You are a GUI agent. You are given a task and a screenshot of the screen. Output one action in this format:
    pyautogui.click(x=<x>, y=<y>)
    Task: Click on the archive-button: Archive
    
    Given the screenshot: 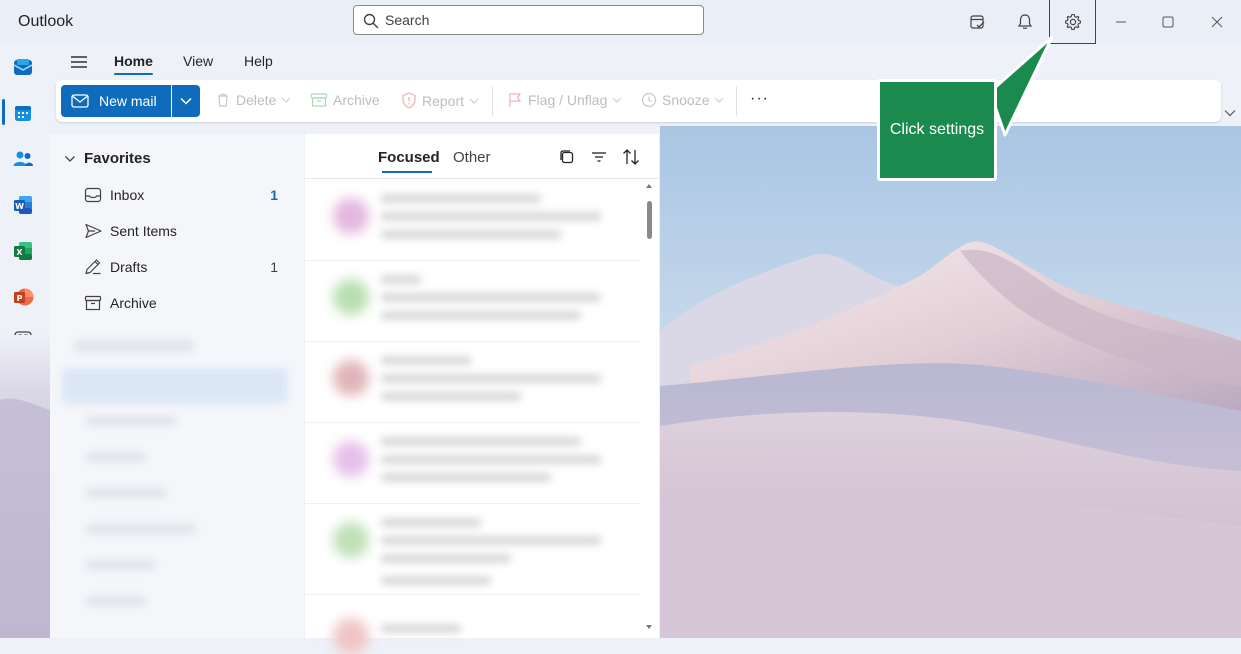 What is the action you would take?
    pyautogui.click(x=345, y=100)
    